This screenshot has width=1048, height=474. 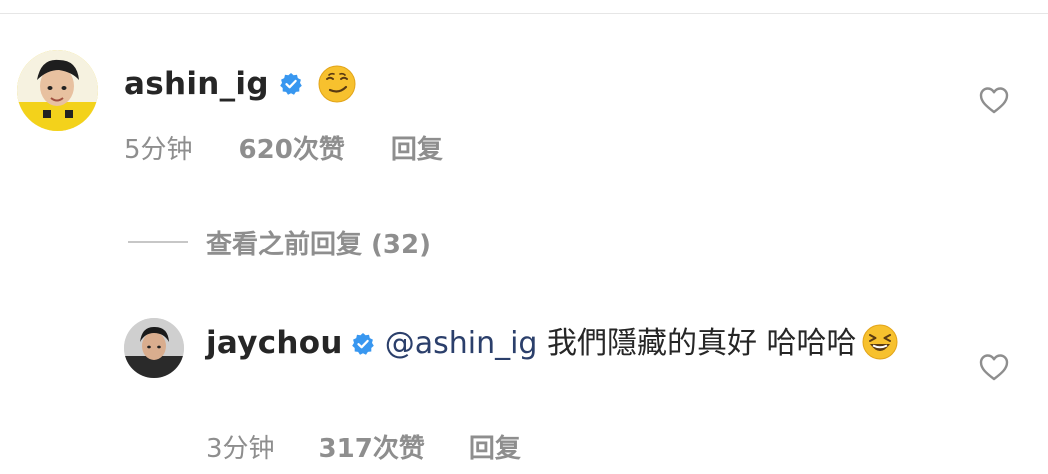 What do you see at coordinates (292, 147) in the screenshot?
I see `comment-likes: 620次赞` at bounding box center [292, 147].